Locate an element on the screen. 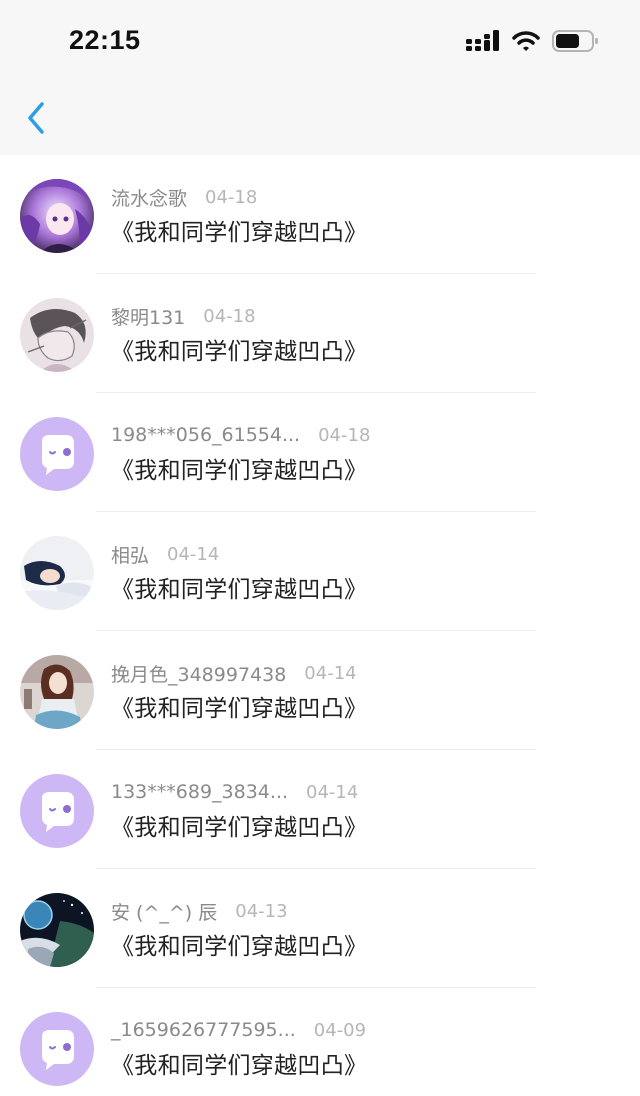 This screenshot has width=640, height=1096. top-bar: 22:15 is located at coordinates (320, 77).